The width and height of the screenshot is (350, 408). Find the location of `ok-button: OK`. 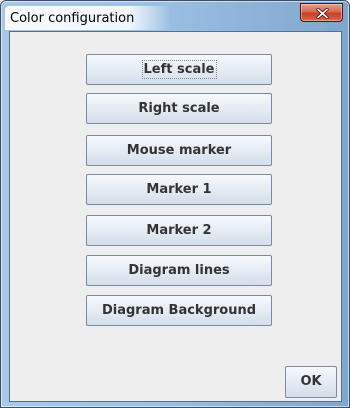

ok-button: OK is located at coordinates (311, 382).